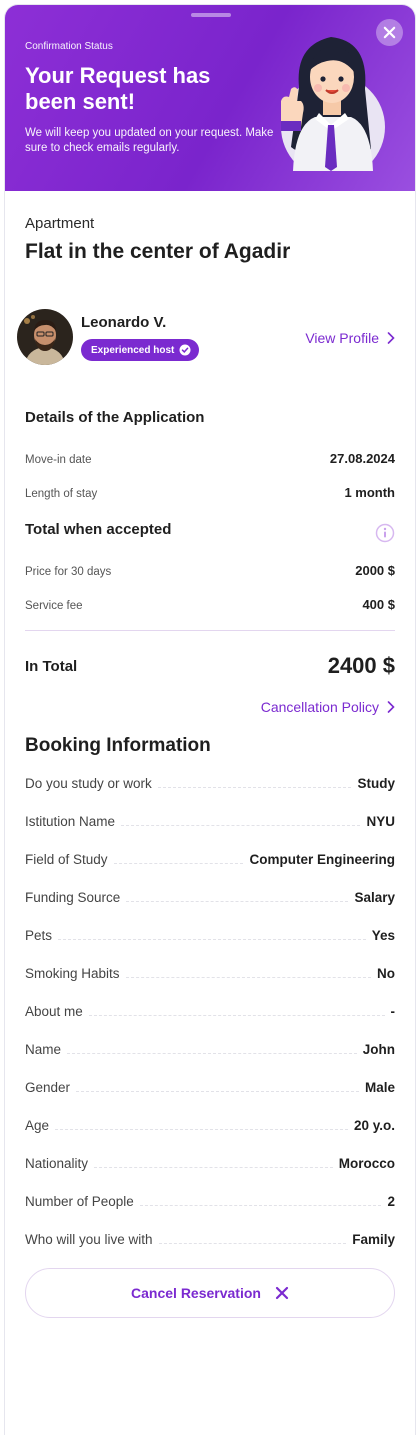  Describe the element at coordinates (210, 781) in the screenshot. I see `booking-row: Do you study or work Study` at that location.